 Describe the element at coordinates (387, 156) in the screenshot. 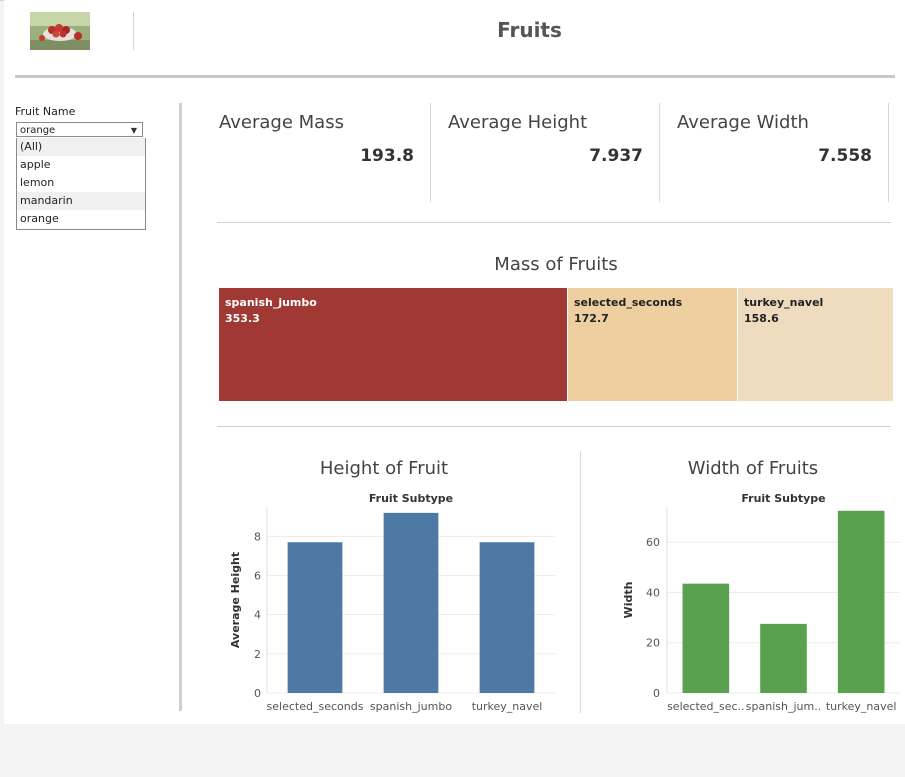

I see `kpi-average-mass-value: 193.8` at that location.